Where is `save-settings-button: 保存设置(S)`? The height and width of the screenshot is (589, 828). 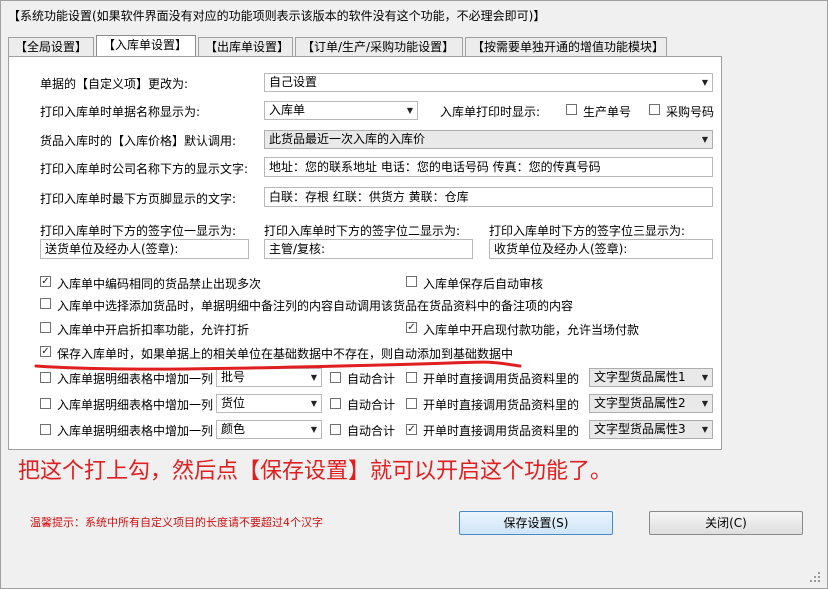
save-settings-button: 保存设置(S) is located at coordinates (536, 523).